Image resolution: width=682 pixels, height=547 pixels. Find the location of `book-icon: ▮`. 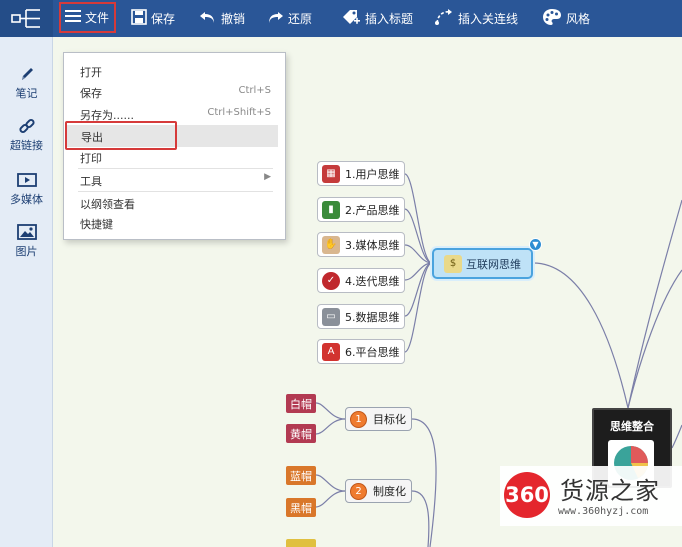

book-icon: ▮ is located at coordinates (331, 209).